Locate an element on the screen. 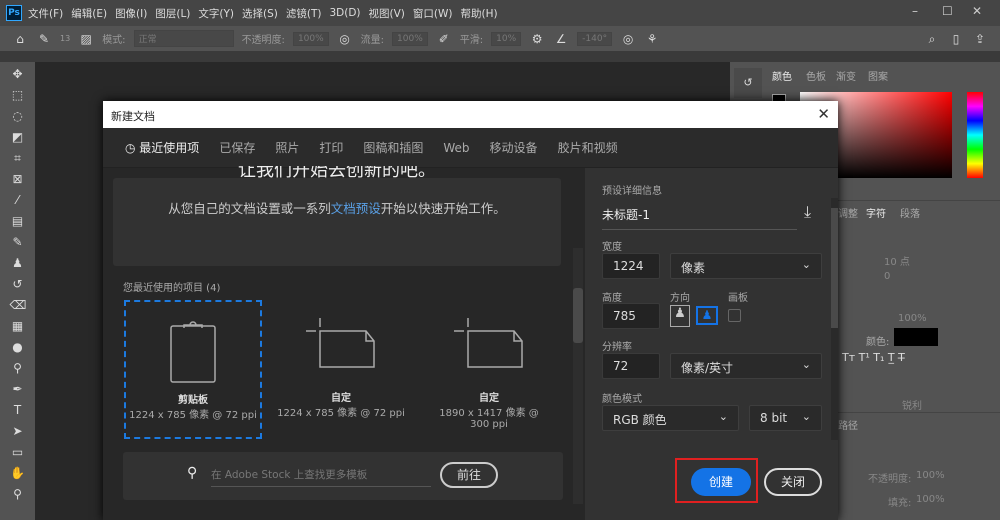 This screenshot has width=1000, height=520. tab-adjustments: 调整 is located at coordinates (848, 212).